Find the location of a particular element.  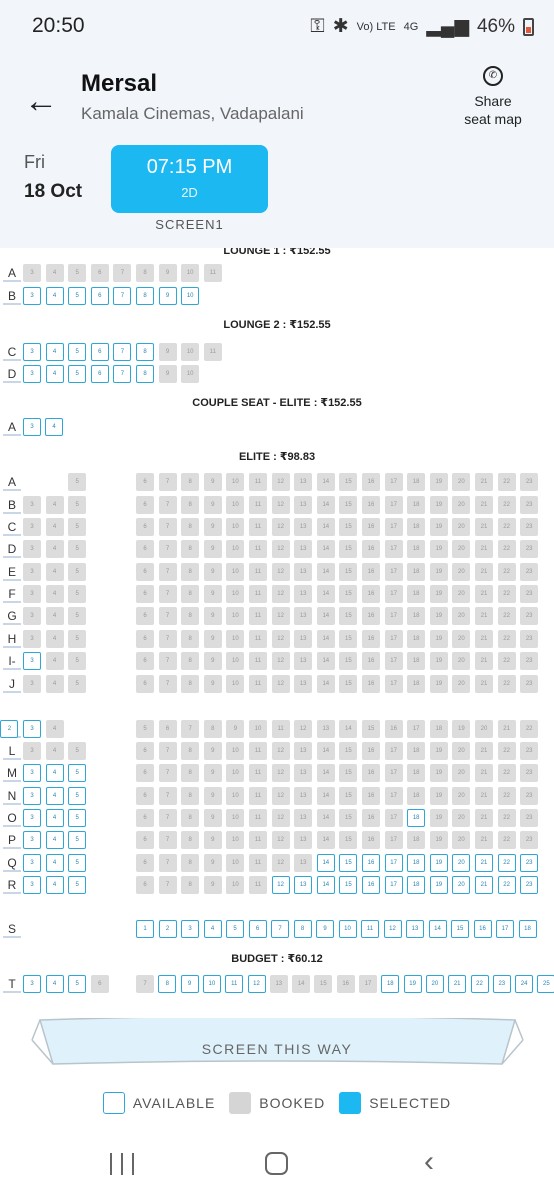

recents-icon is located at coordinates (122, 1164).